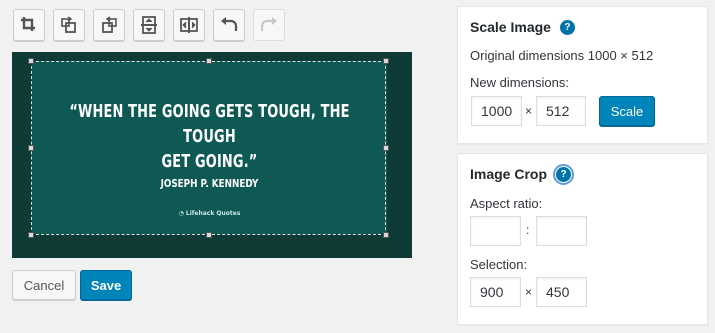 Image resolution: width=715 pixels, height=333 pixels. What do you see at coordinates (627, 111) in the screenshot?
I see `scale-button: Scale` at bounding box center [627, 111].